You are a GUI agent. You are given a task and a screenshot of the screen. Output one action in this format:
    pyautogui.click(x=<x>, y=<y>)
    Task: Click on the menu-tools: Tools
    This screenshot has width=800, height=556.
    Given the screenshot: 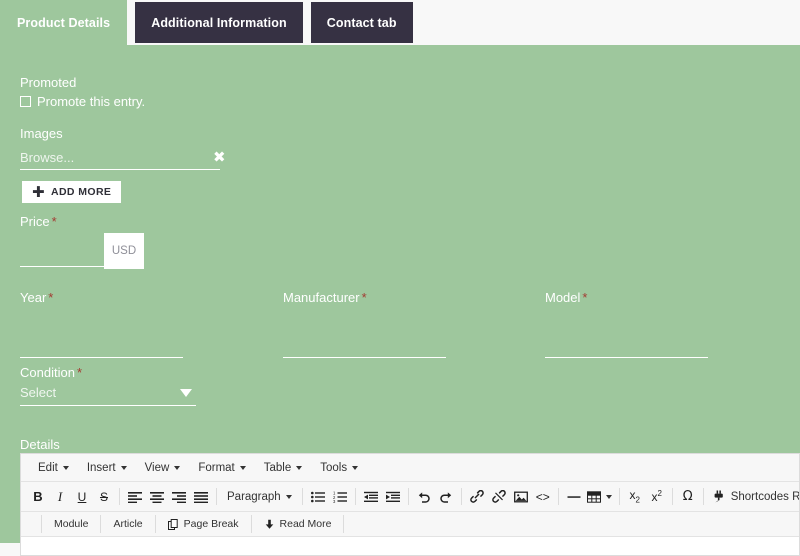 What is the action you would take?
    pyautogui.click(x=339, y=467)
    